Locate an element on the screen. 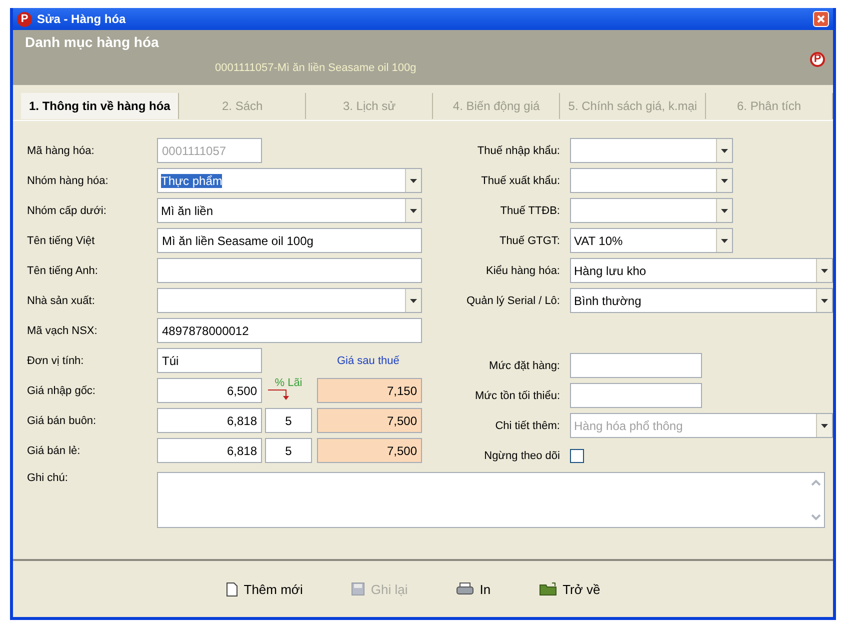 This screenshot has height=624, width=846. field-value: Thực phẩm is located at coordinates (191, 181).